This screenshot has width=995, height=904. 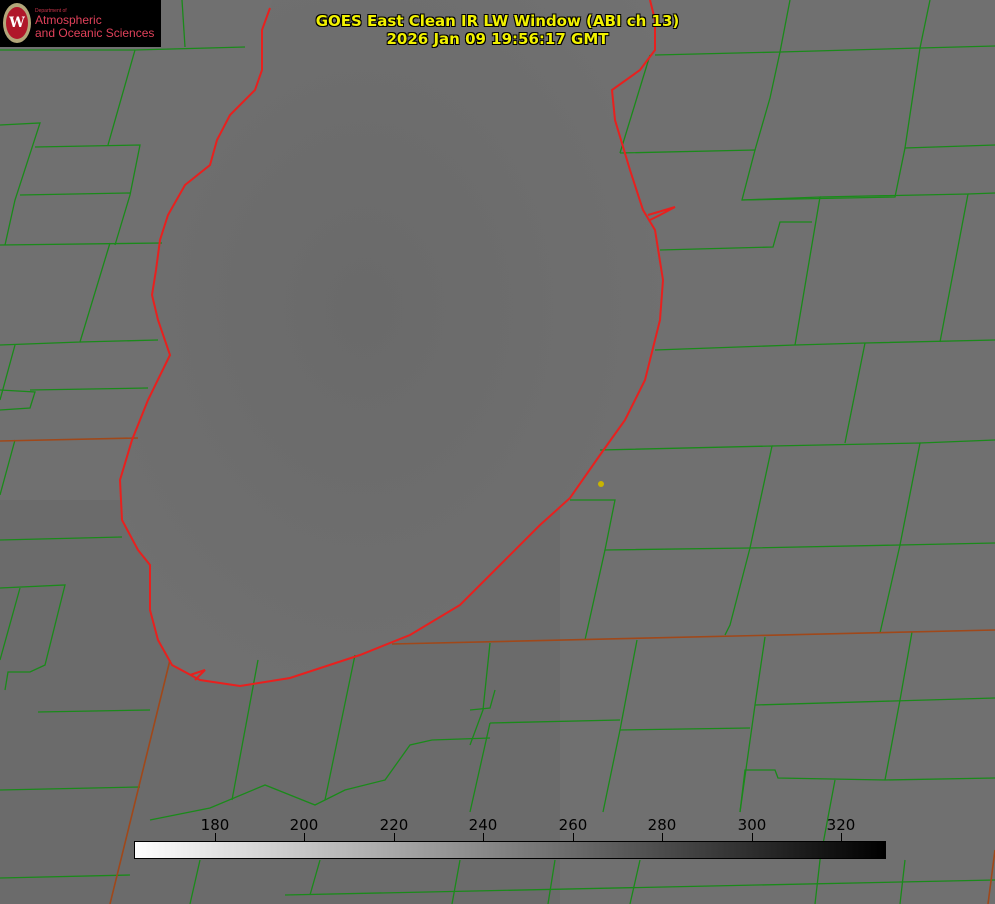 What do you see at coordinates (510, 850) in the screenshot?
I see `colorbar` at bounding box center [510, 850].